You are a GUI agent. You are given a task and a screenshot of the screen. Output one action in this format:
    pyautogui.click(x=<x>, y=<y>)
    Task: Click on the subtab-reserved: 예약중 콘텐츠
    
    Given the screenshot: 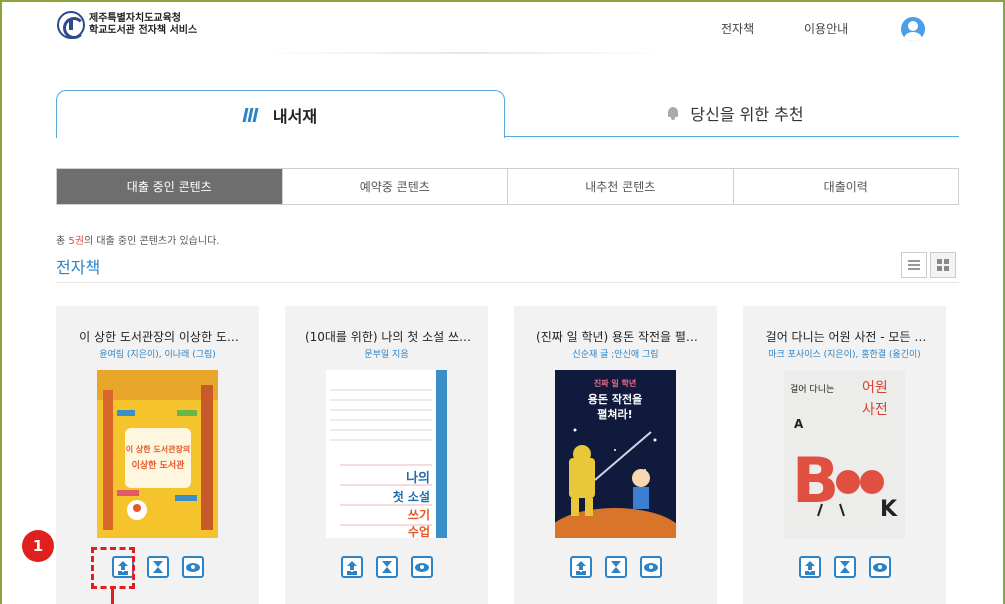 What is the action you would take?
    pyautogui.click(x=395, y=186)
    